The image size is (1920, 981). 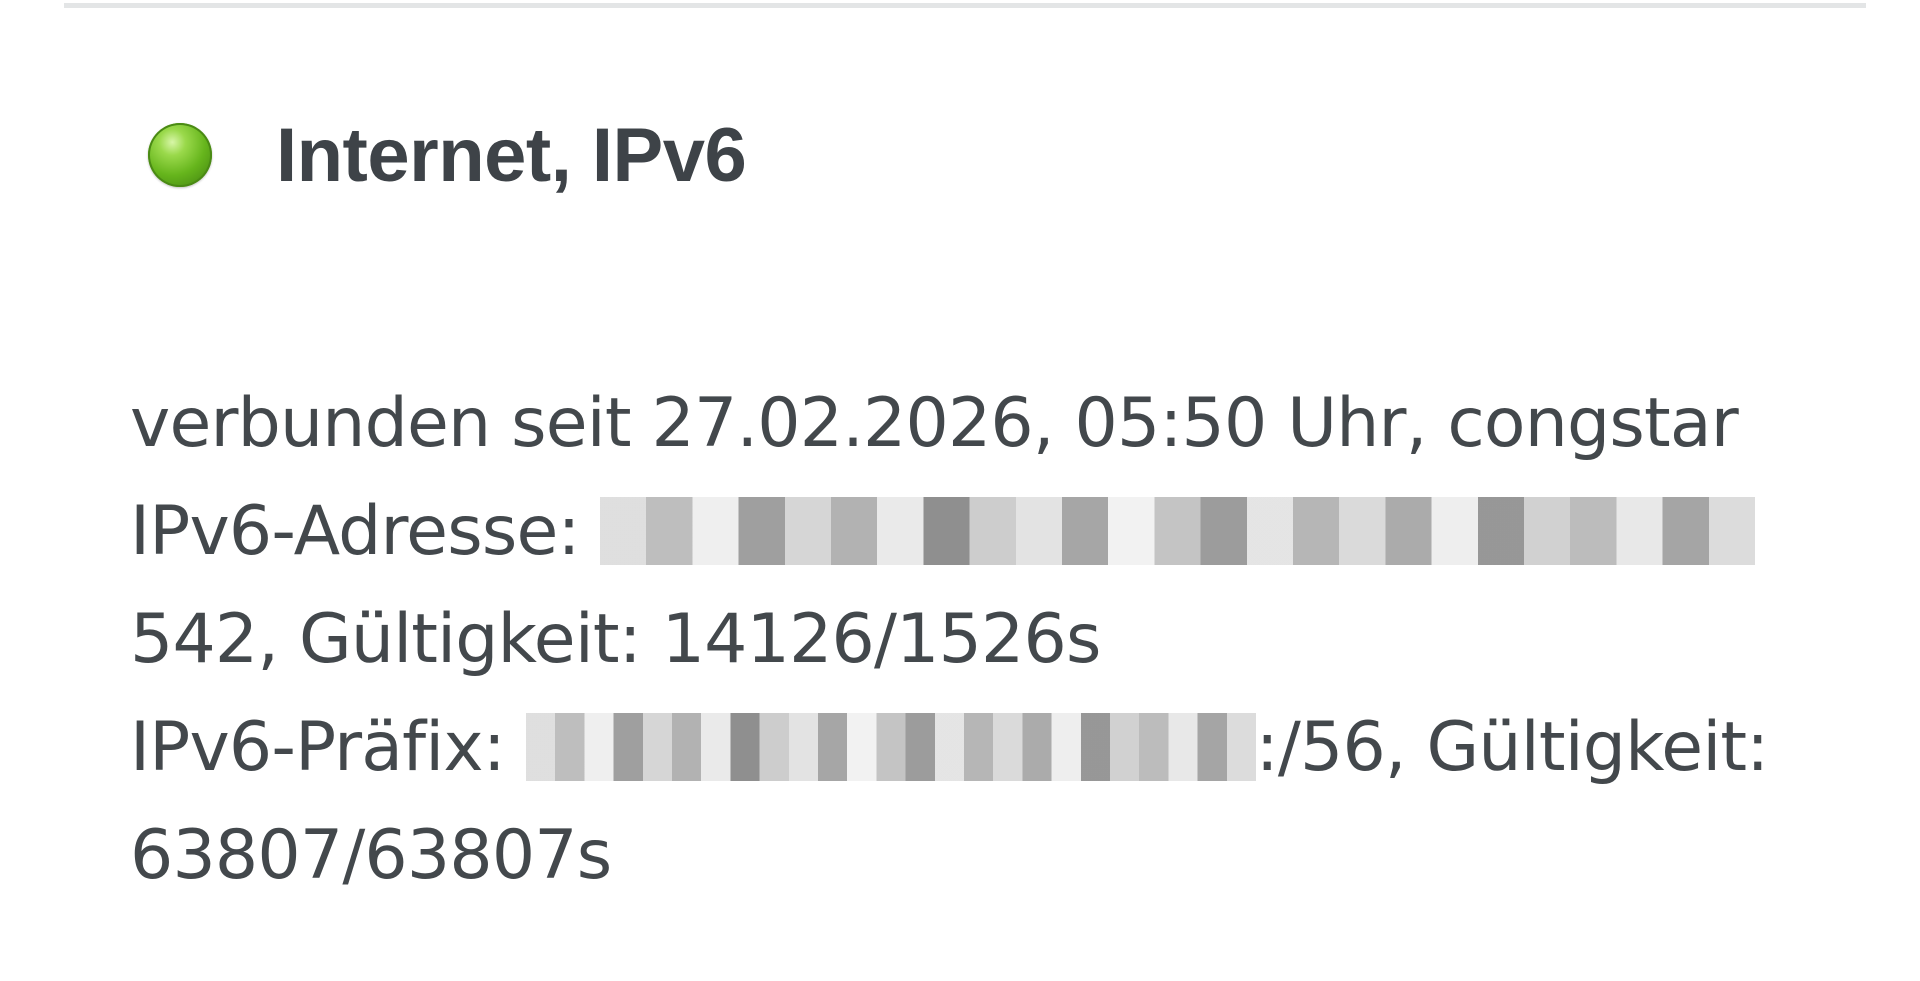 I want to click on top-divider, so click(x=965, y=5).